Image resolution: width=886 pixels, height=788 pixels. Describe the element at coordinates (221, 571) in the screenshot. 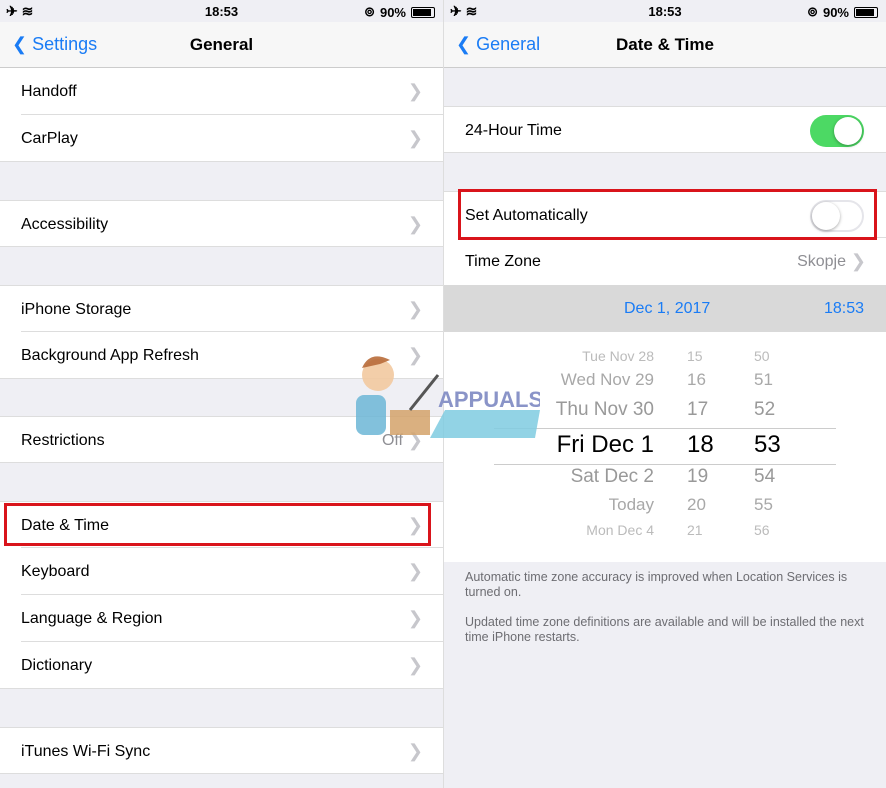

I see `row-keyboard: Keyboard ❯` at that location.